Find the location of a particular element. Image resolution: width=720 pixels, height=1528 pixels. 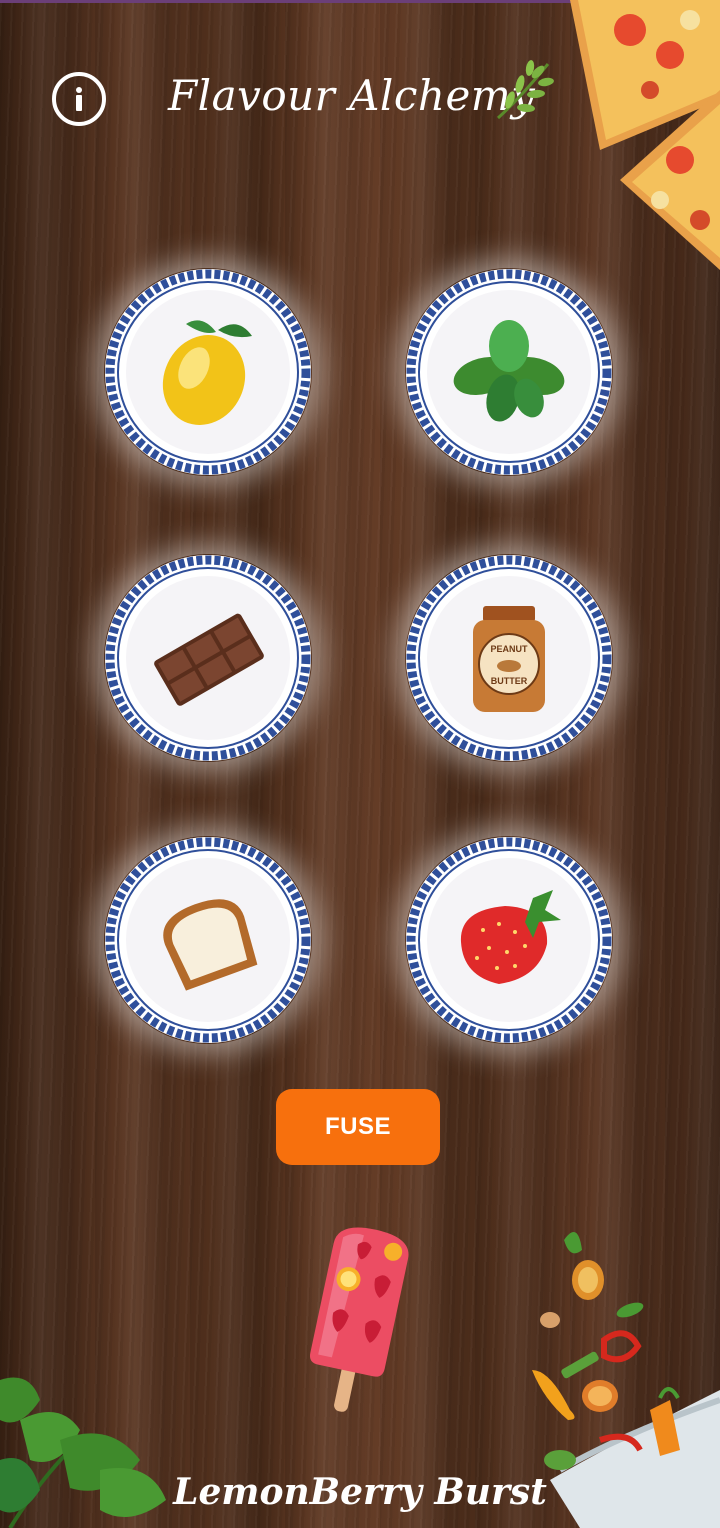

jar-label-bottom: BUTTER is located at coordinates (509, 681).